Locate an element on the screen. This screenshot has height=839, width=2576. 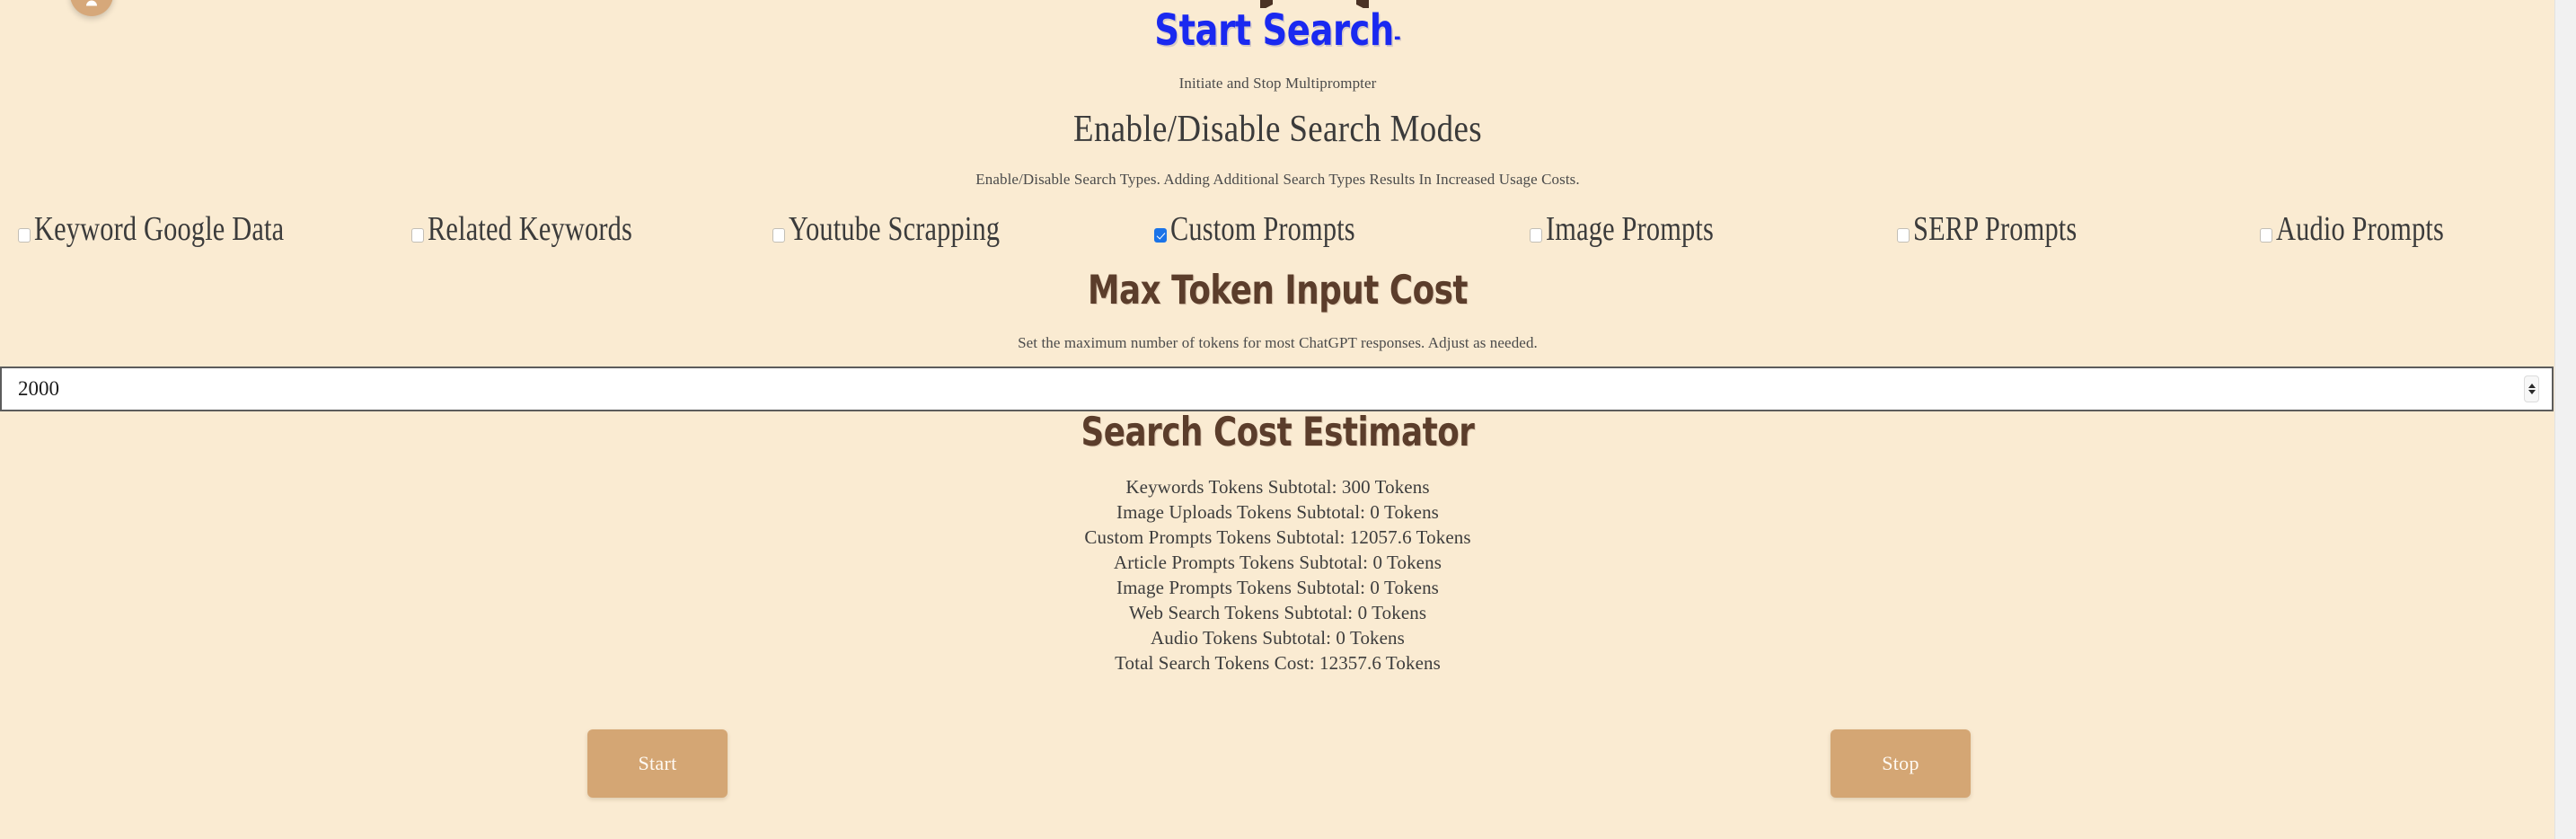
chevron-up-icon is located at coordinates (2531, 386).